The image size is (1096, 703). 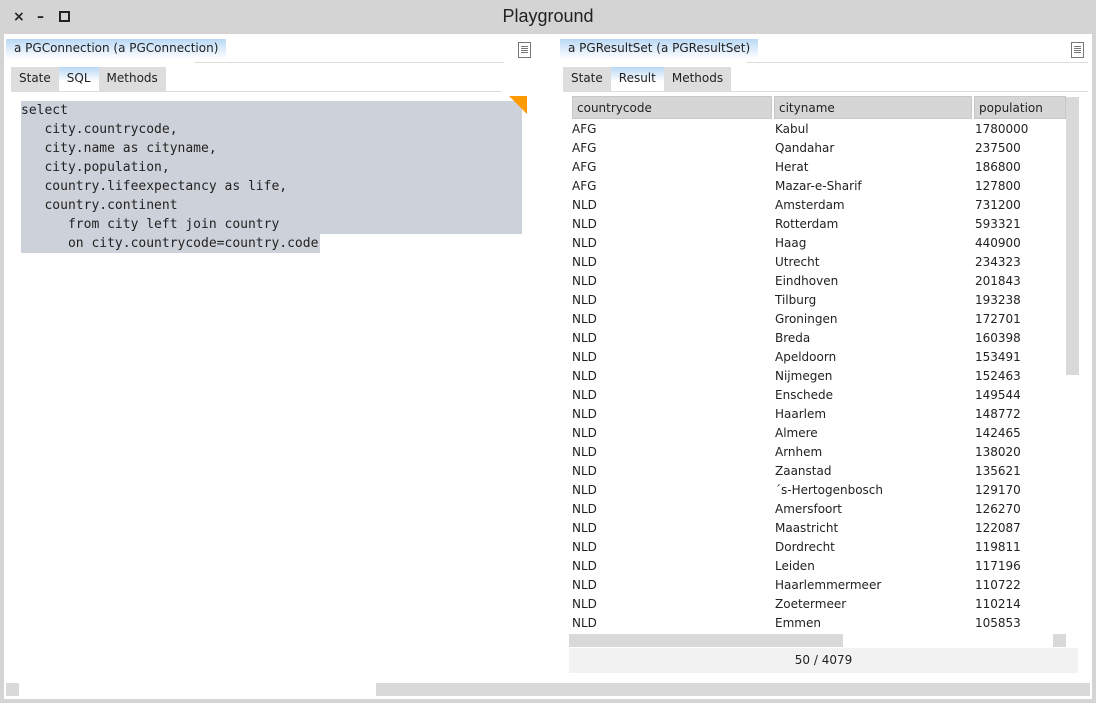 I want to click on cell-cityname: Qandahar, so click(x=805, y=148).